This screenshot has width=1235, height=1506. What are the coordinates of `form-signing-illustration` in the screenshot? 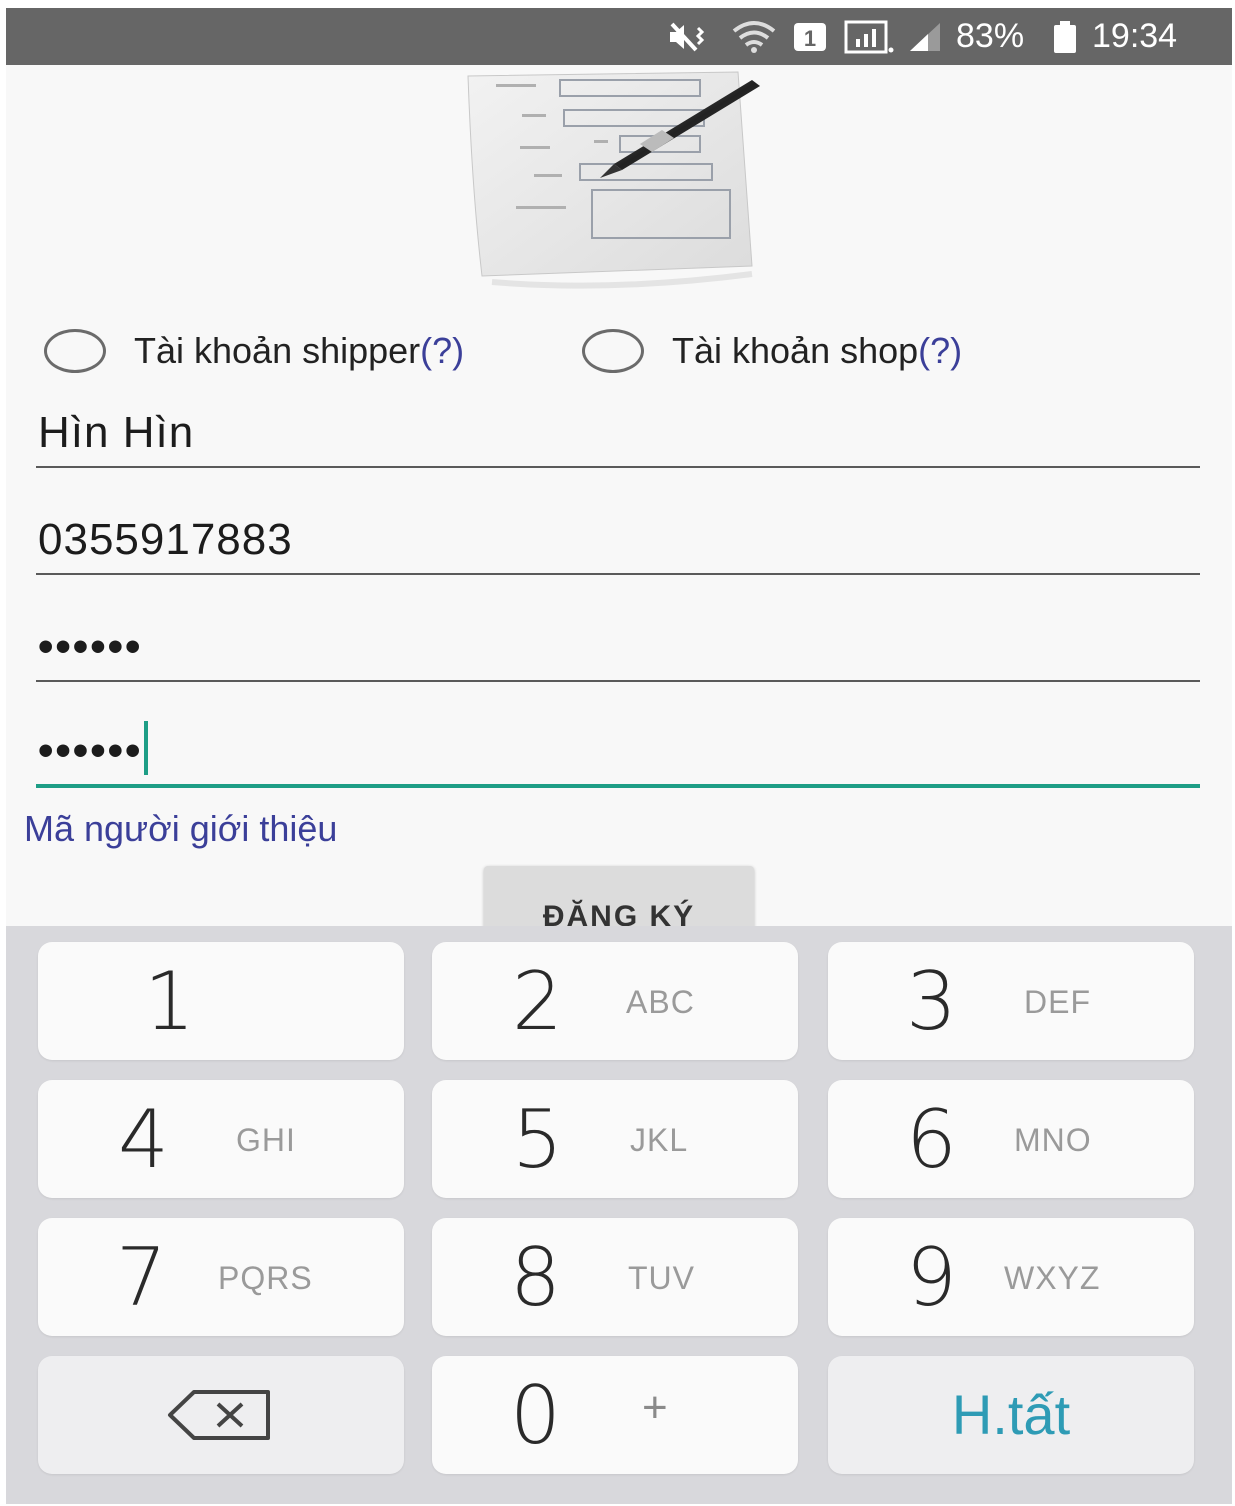 It's located at (627, 180).